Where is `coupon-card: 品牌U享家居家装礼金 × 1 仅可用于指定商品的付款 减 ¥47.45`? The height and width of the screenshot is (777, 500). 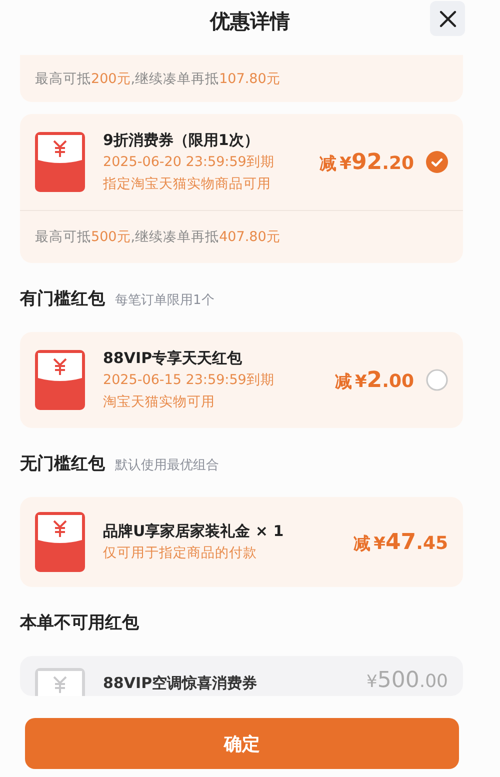
coupon-card: 品牌U享家居家装礼金 × 1 仅可用于指定商品的付款 减 ¥47.45 is located at coordinates (241, 542).